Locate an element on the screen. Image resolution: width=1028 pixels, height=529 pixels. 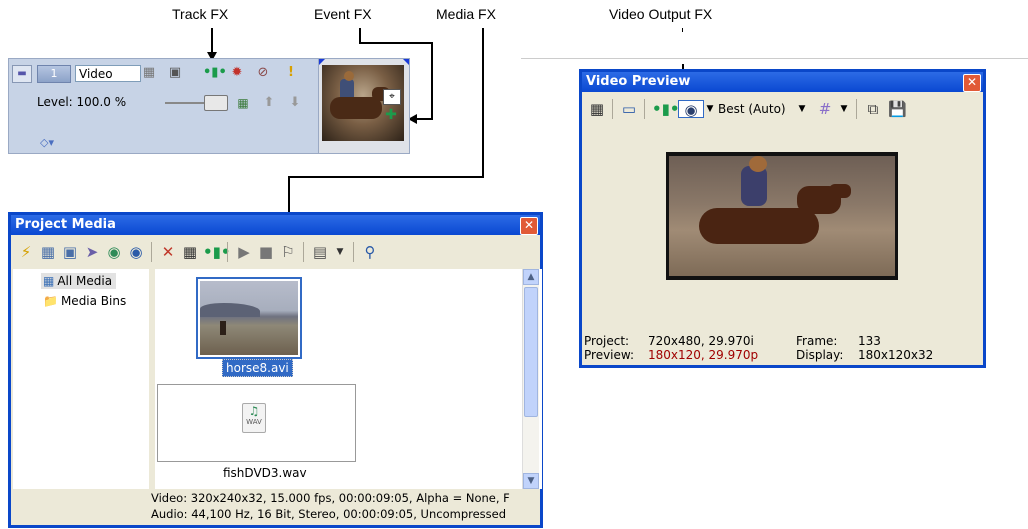
make-child-icon: ⬇ is located at coordinates (295, 103).